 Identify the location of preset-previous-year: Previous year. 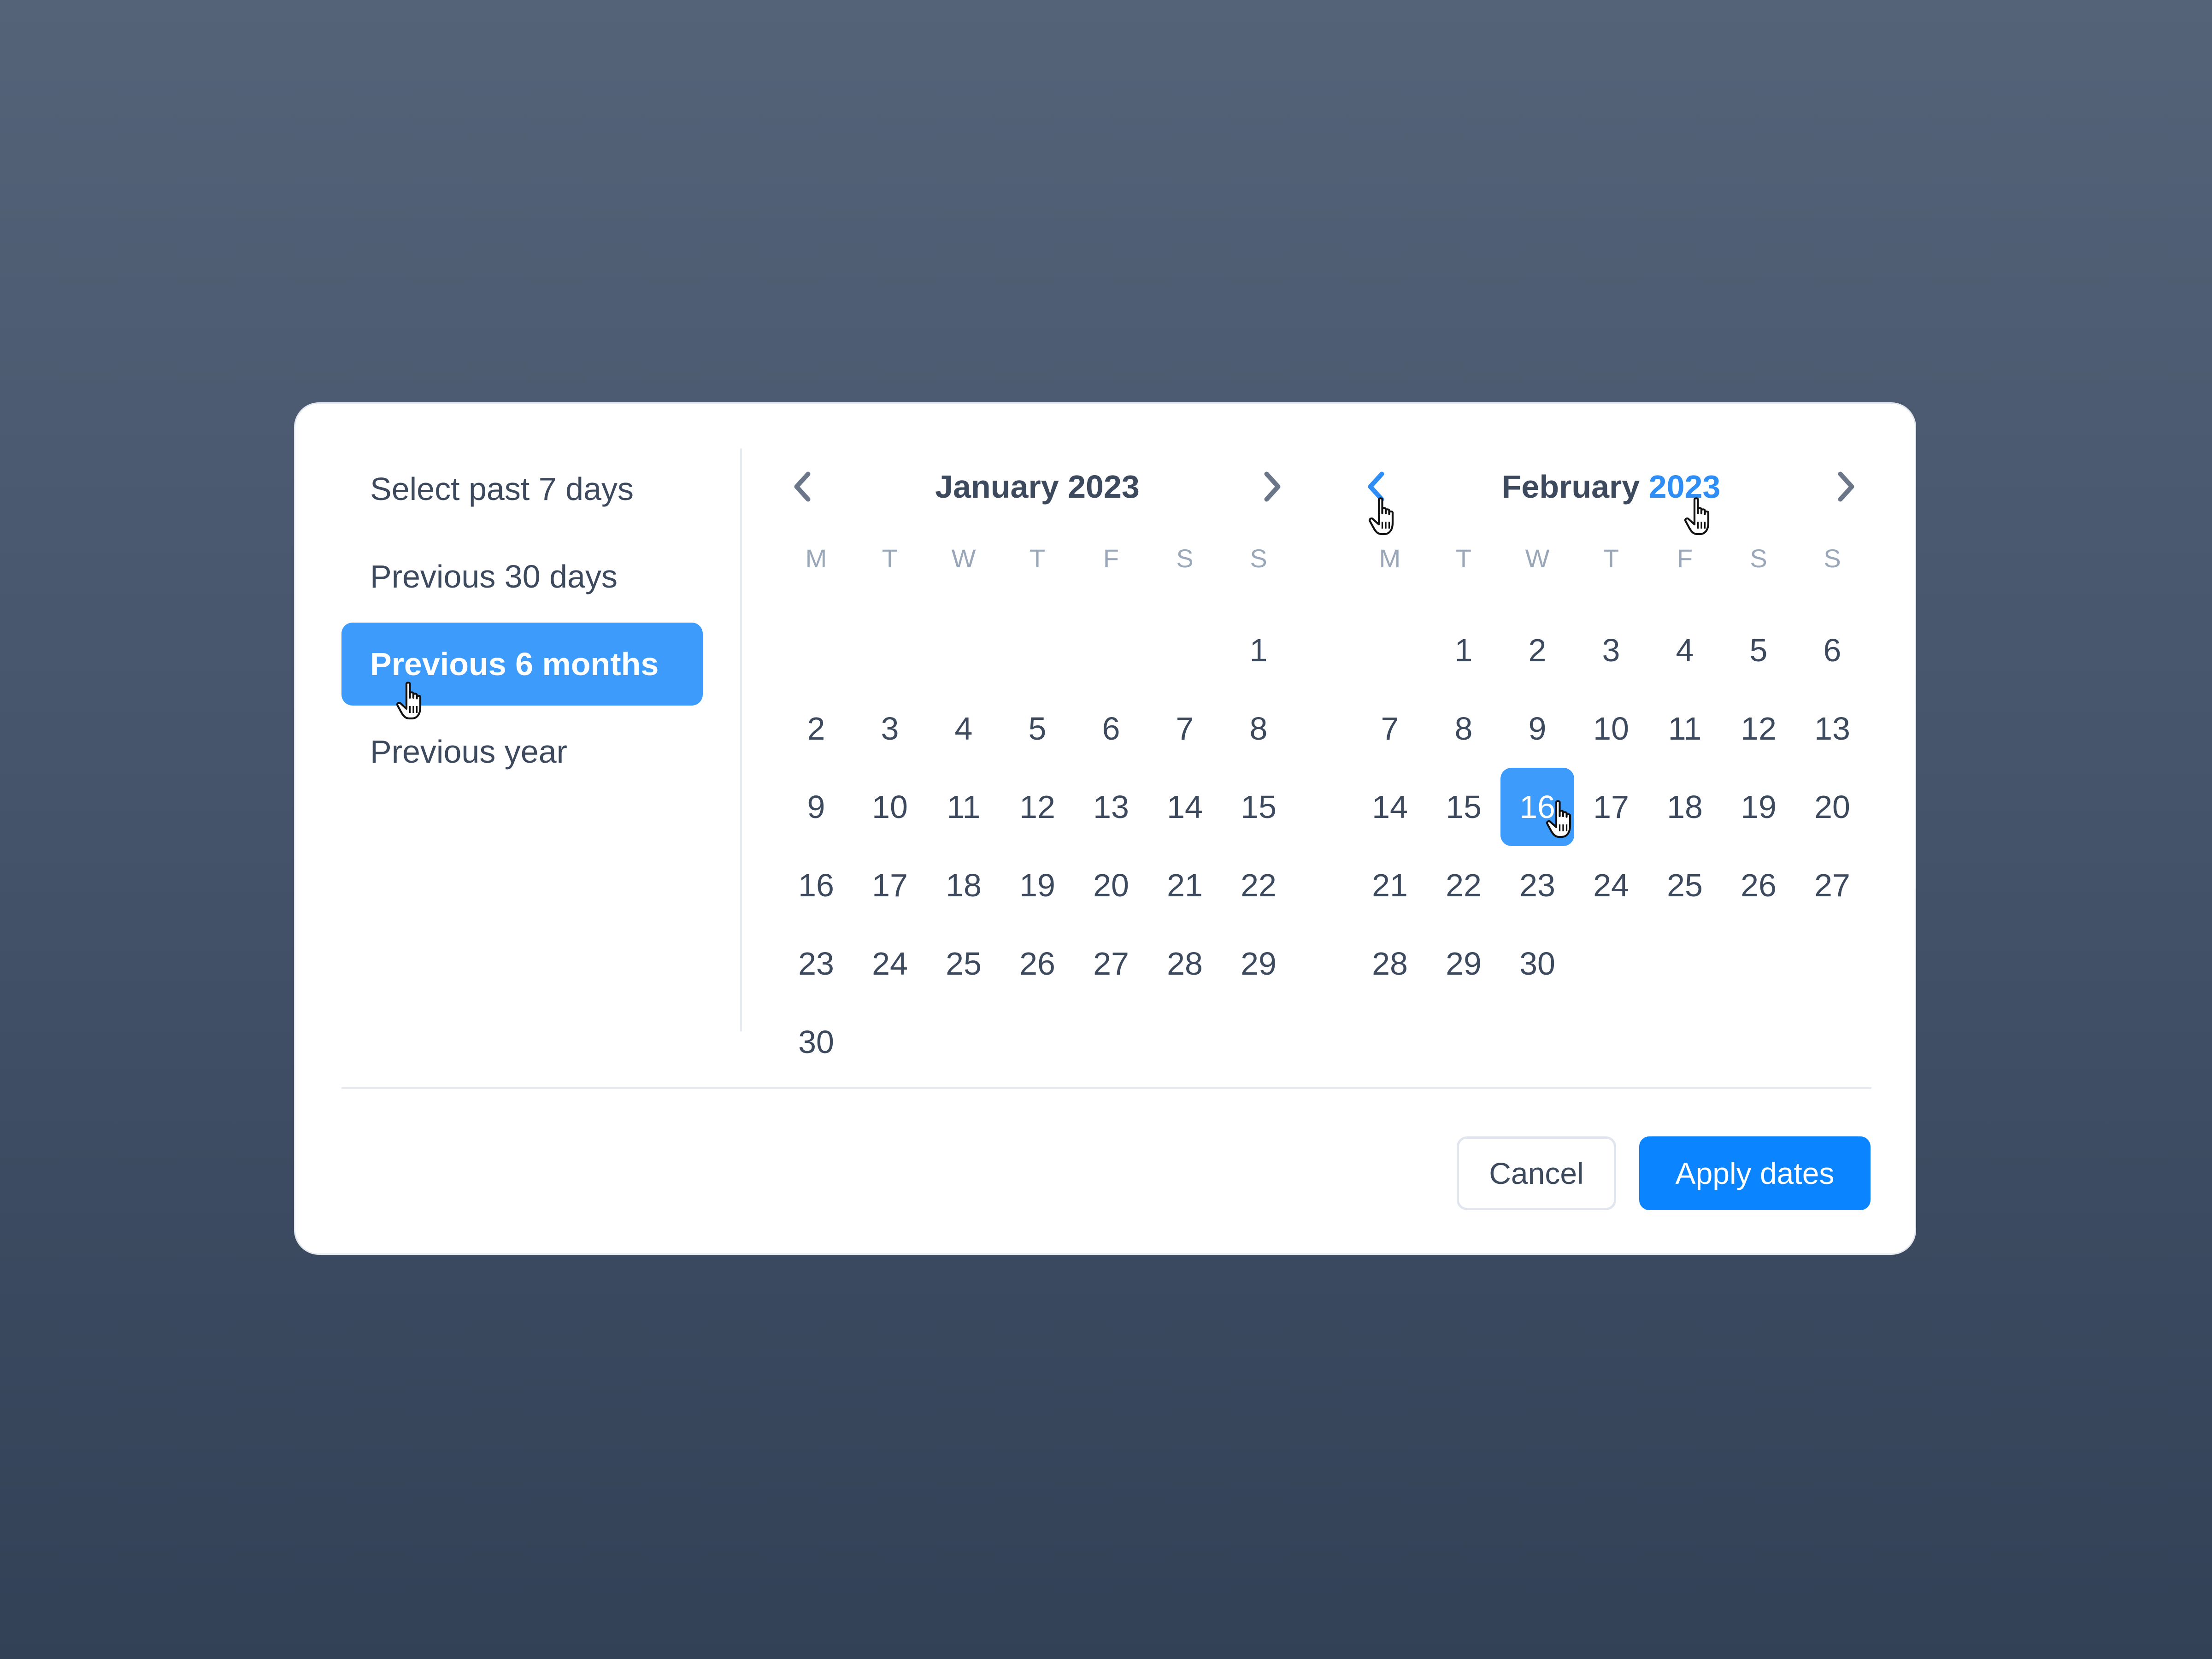
(522, 751).